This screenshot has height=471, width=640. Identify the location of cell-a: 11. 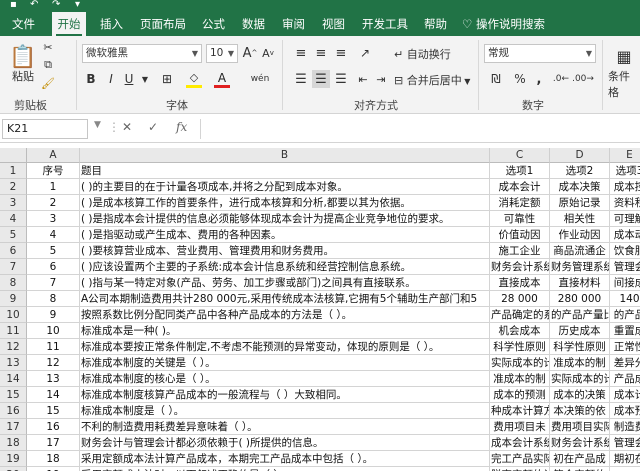
(53, 347).